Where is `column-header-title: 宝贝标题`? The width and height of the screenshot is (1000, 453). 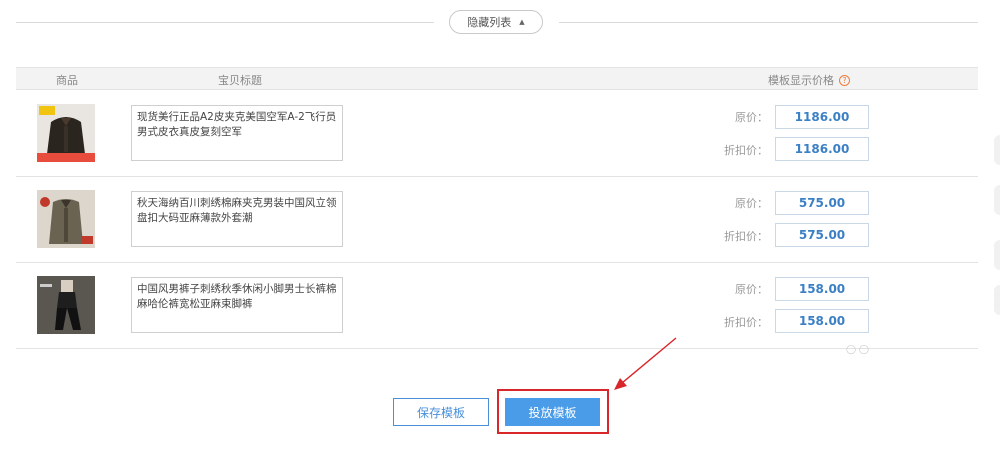 column-header-title: 宝贝标题 is located at coordinates (240, 80).